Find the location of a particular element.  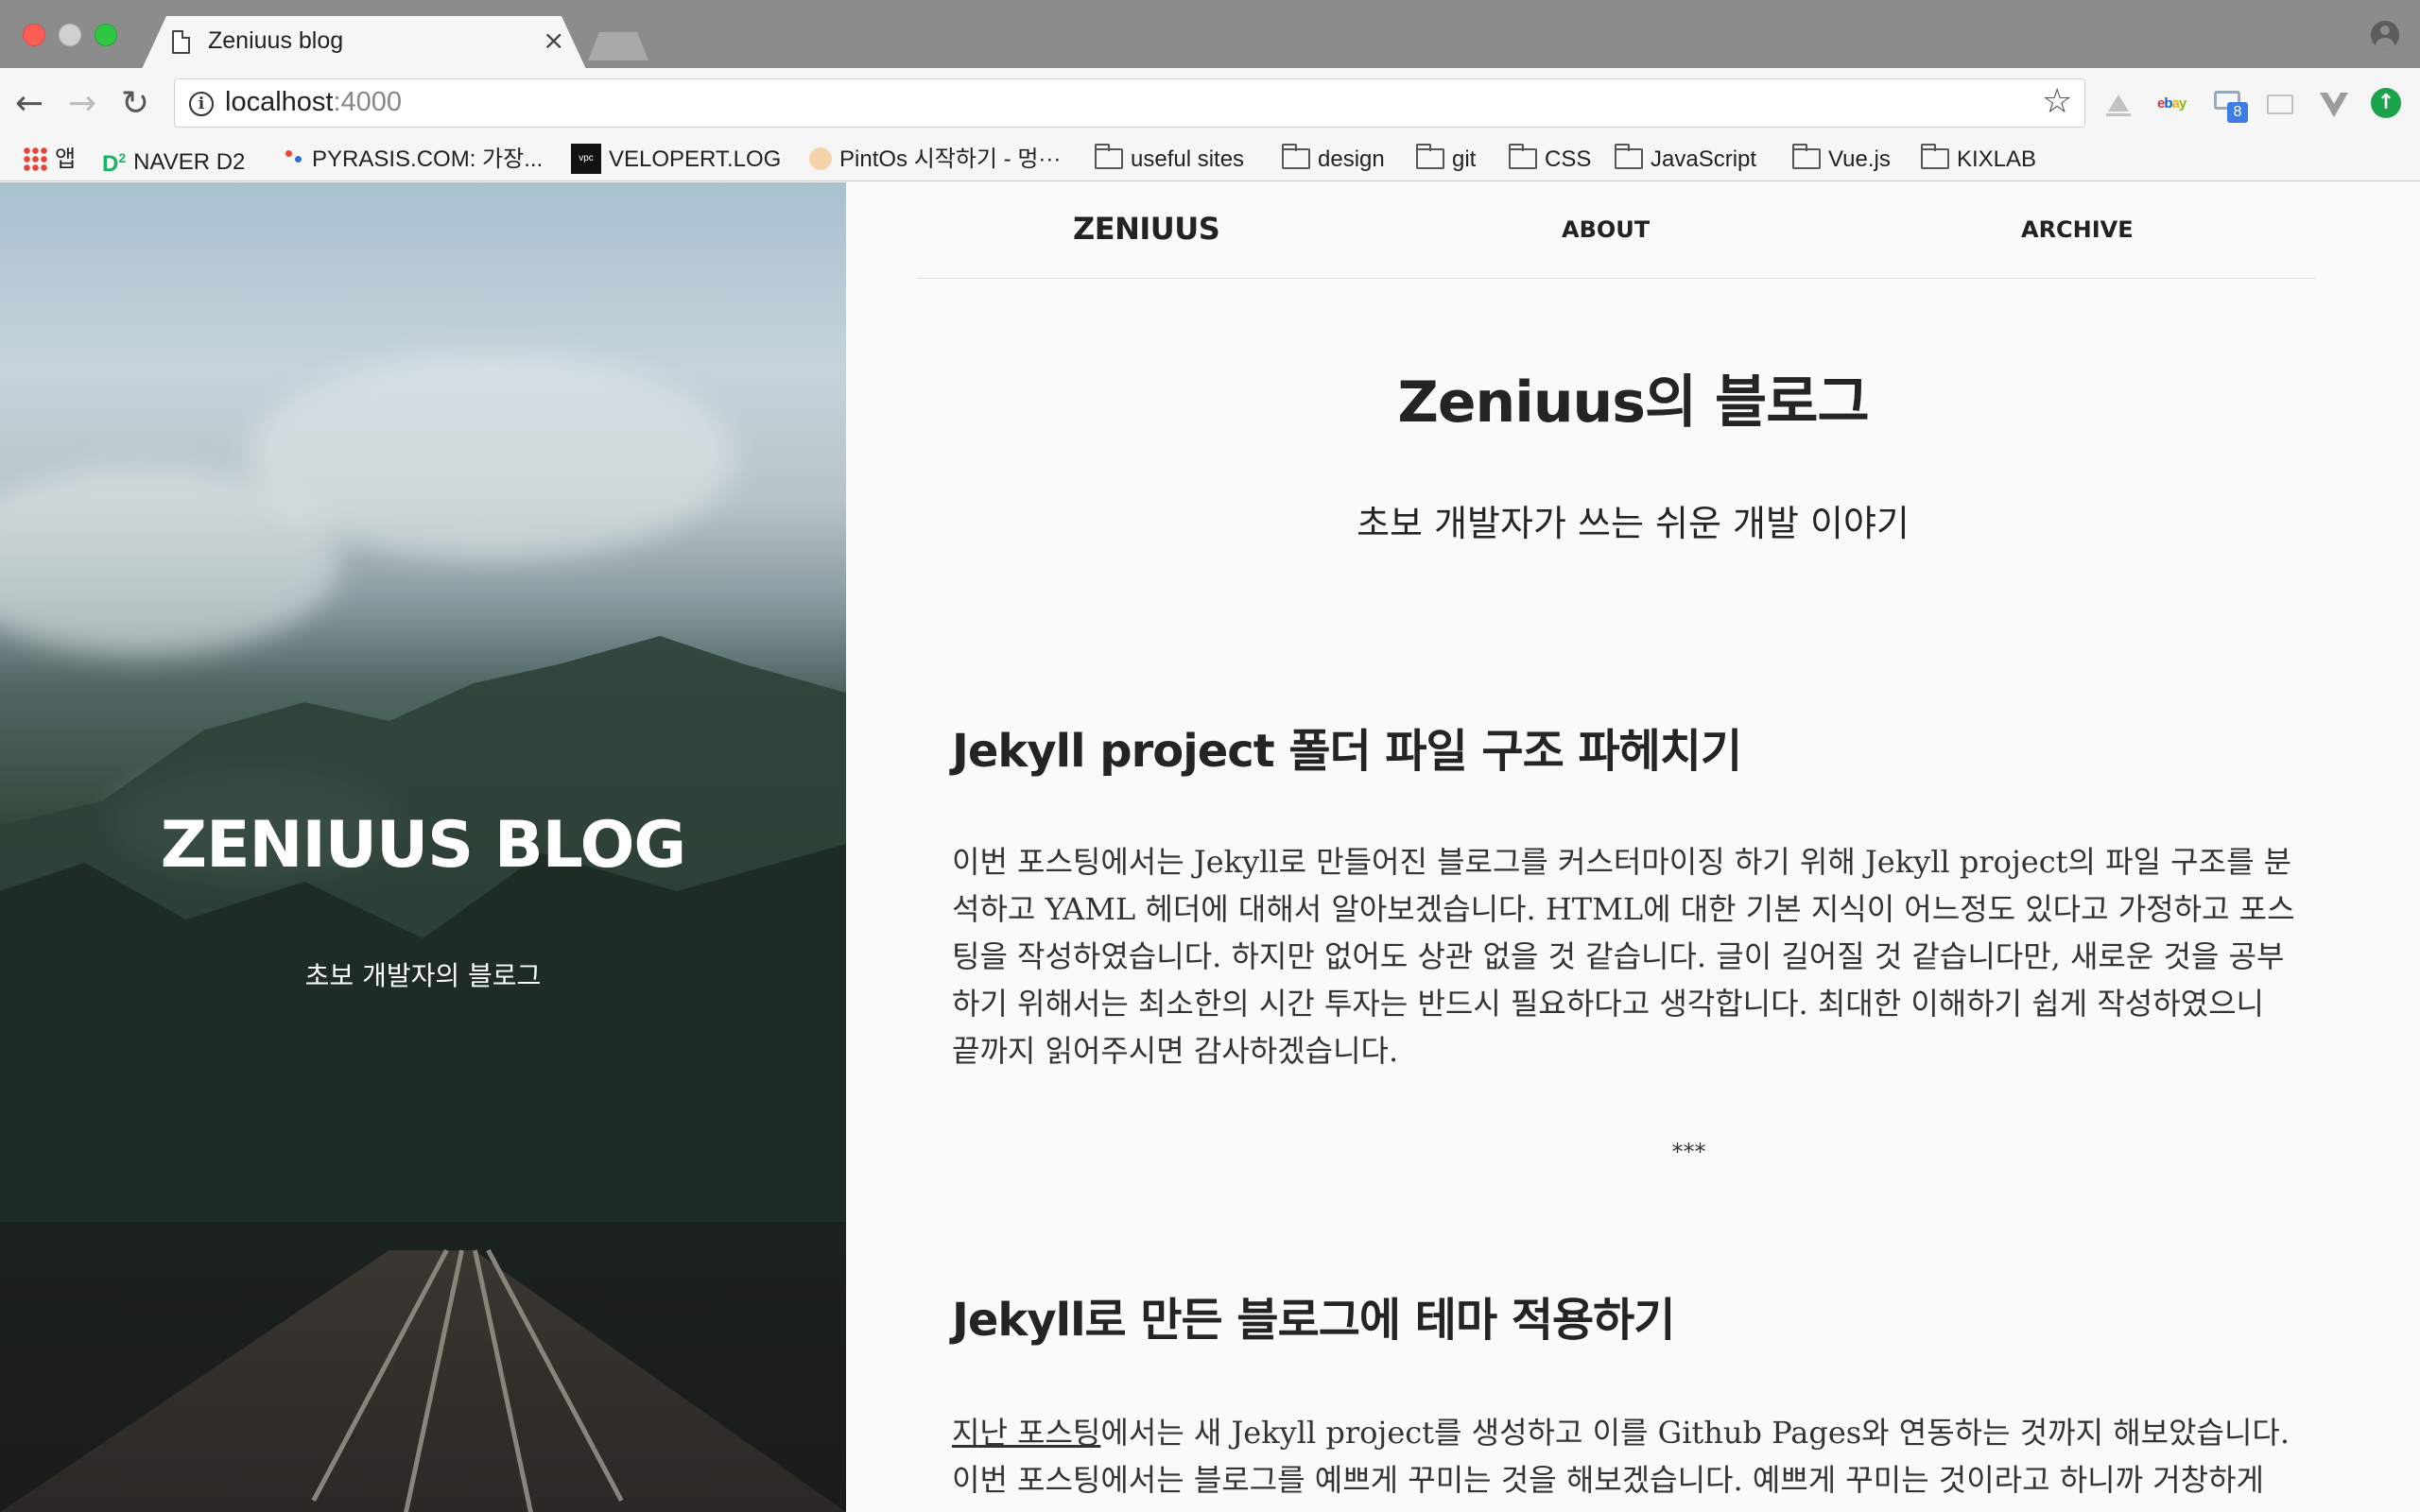

note-extension-icon is located at coordinates (2279, 104).